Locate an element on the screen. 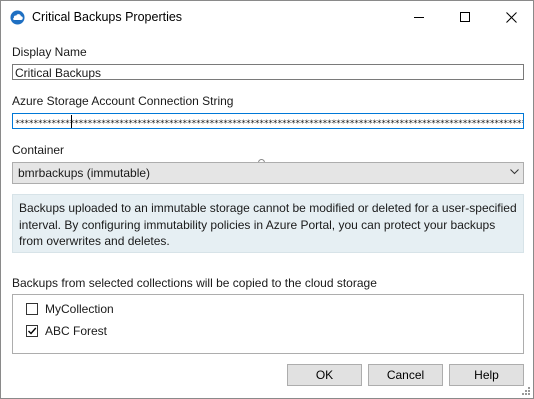 The width and height of the screenshot is (534, 399). collection-item-mycollection: MyCollection is located at coordinates (70, 309).